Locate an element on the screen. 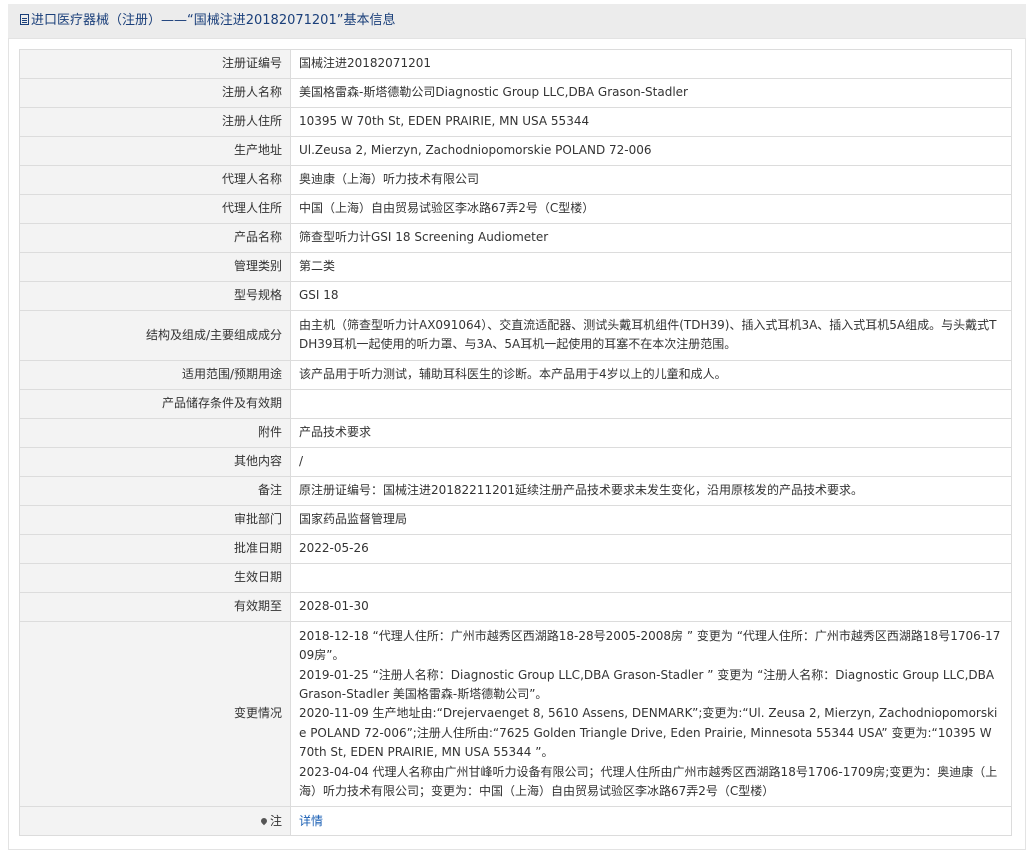 The image size is (1030, 854). field-label: 注册证编号 is located at coordinates (155, 64).